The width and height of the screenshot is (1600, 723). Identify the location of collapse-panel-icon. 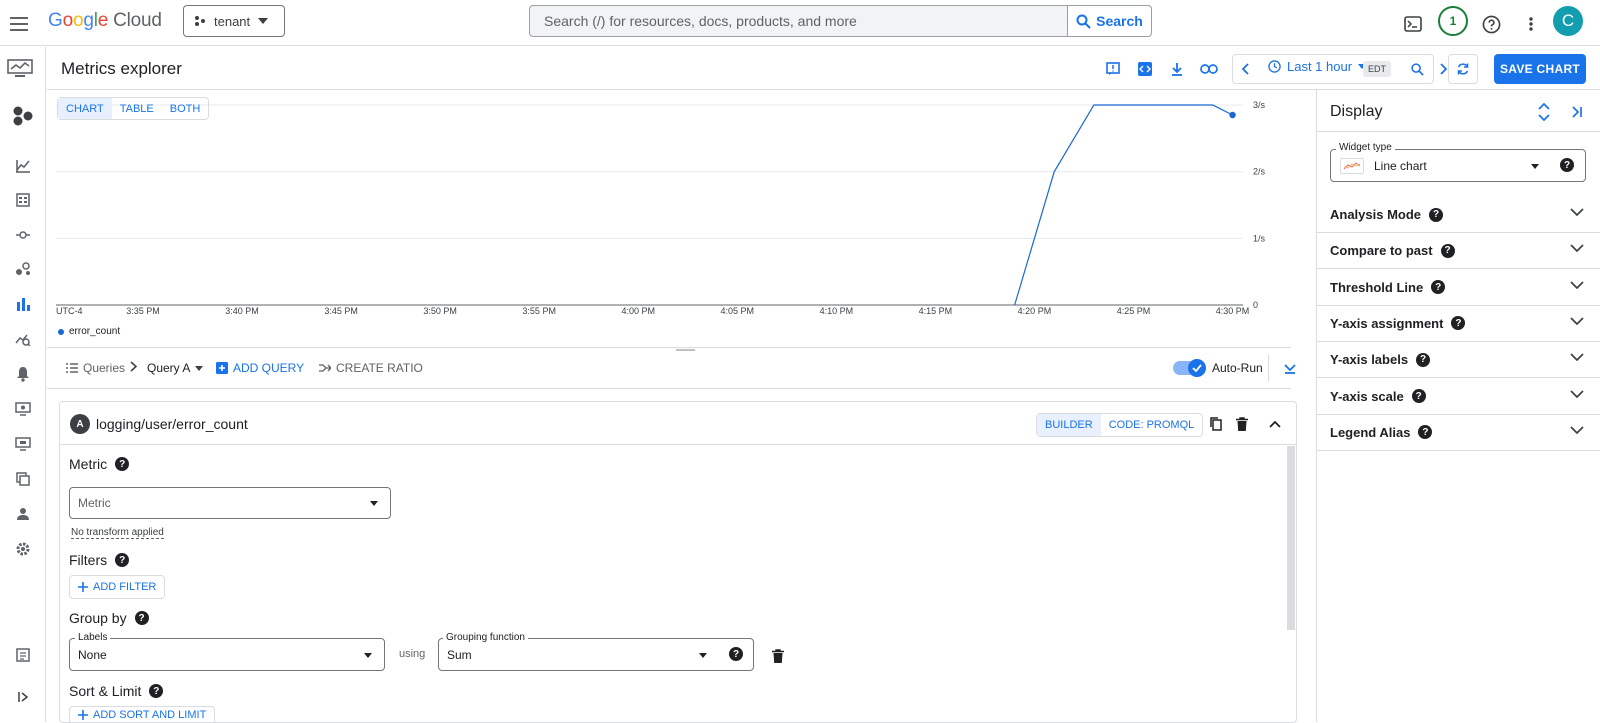
(1577, 112).